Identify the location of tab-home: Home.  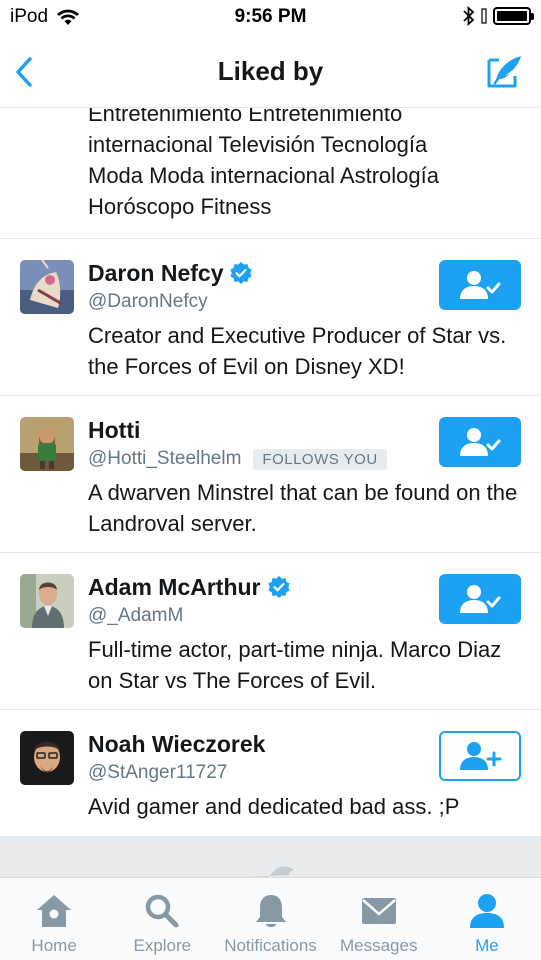
(54, 919).